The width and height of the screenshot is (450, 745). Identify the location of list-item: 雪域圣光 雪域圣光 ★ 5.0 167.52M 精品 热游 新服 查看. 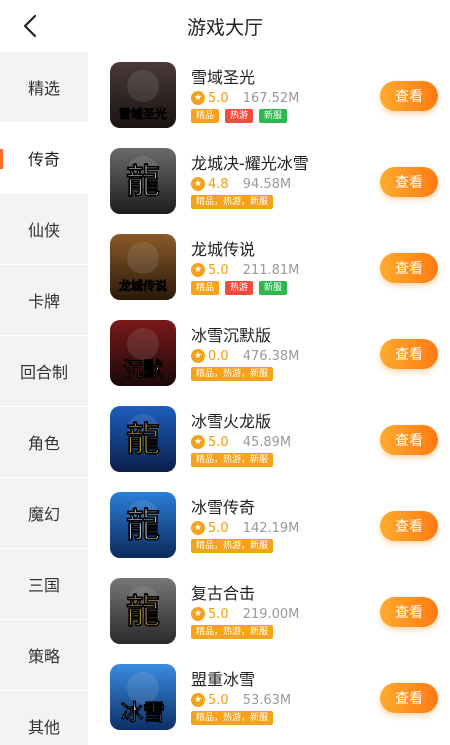
(269, 95).